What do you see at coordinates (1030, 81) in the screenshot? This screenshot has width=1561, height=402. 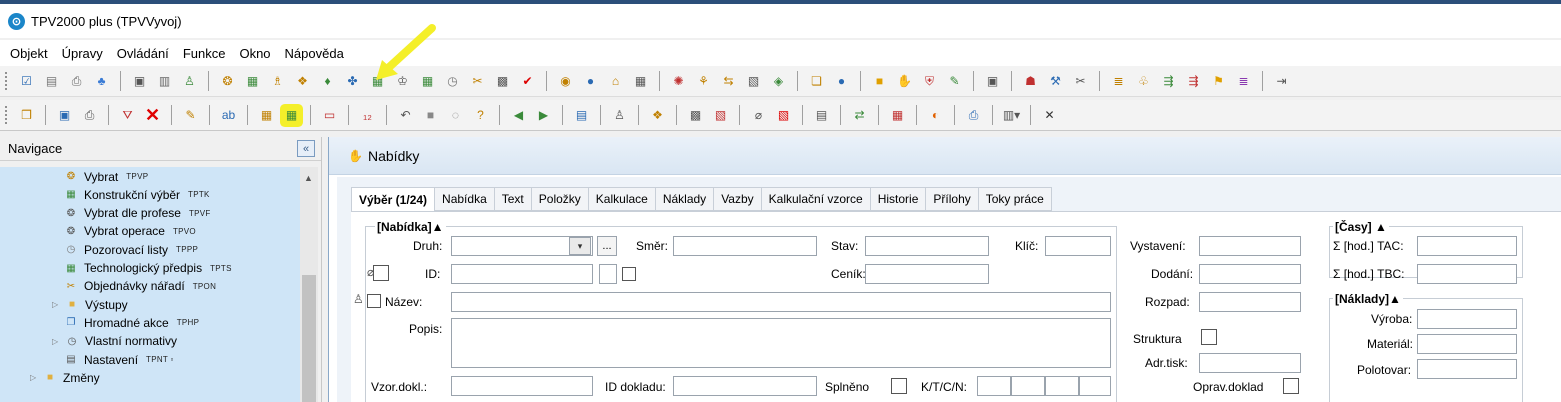 I see `hierarchy-red-icon: ☗` at bounding box center [1030, 81].